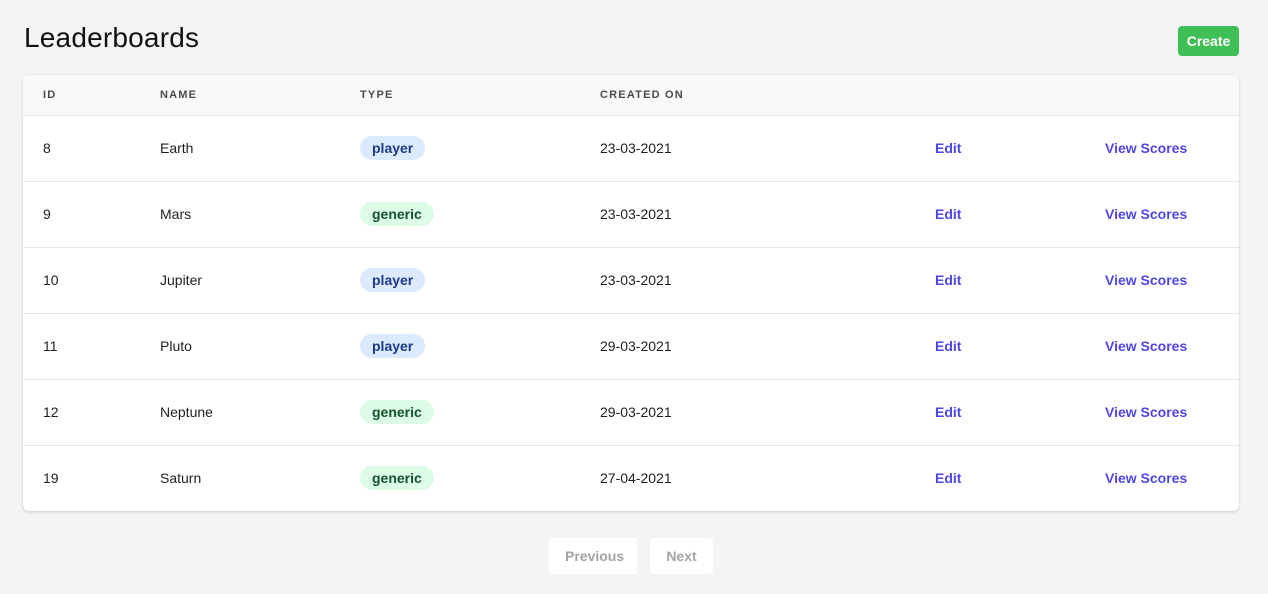 The image size is (1268, 594). What do you see at coordinates (1020, 95) in the screenshot?
I see `column-header-edit` at bounding box center [1020, 95].